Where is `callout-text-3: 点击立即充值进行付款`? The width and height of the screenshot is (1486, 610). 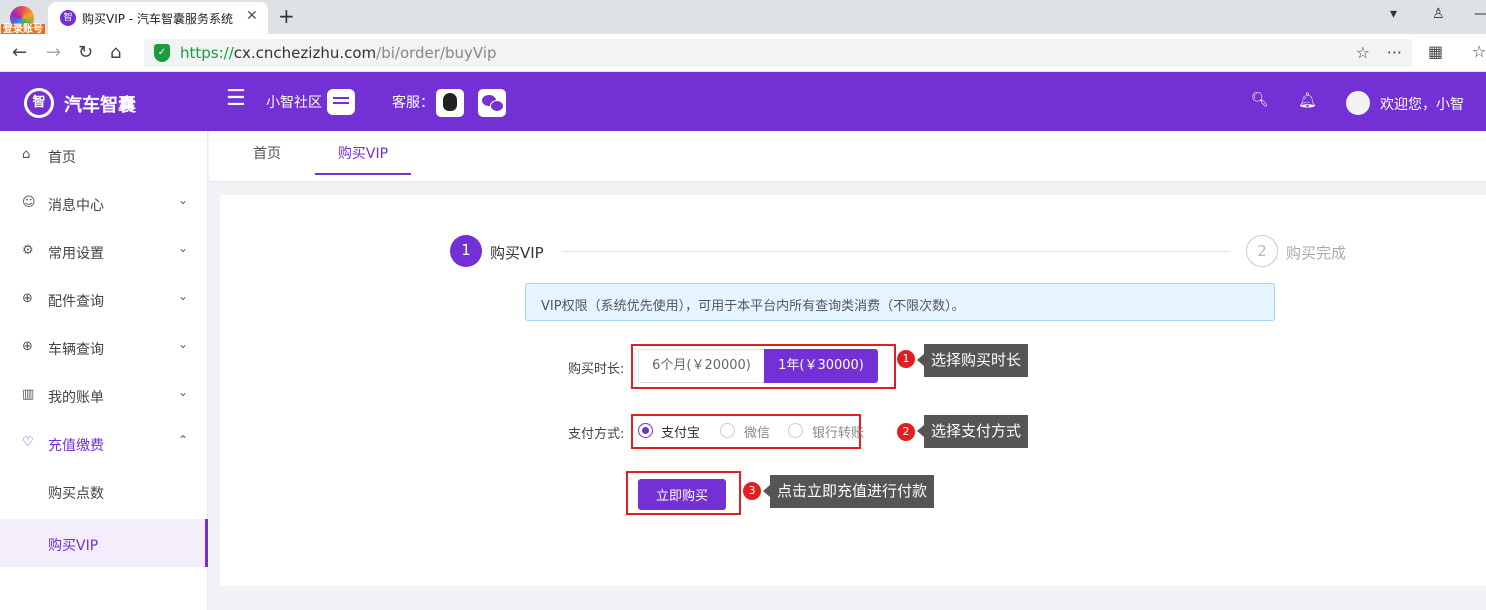
callout-text-3: 点击立即充值进行付款 is located at coordinates (848, 491).